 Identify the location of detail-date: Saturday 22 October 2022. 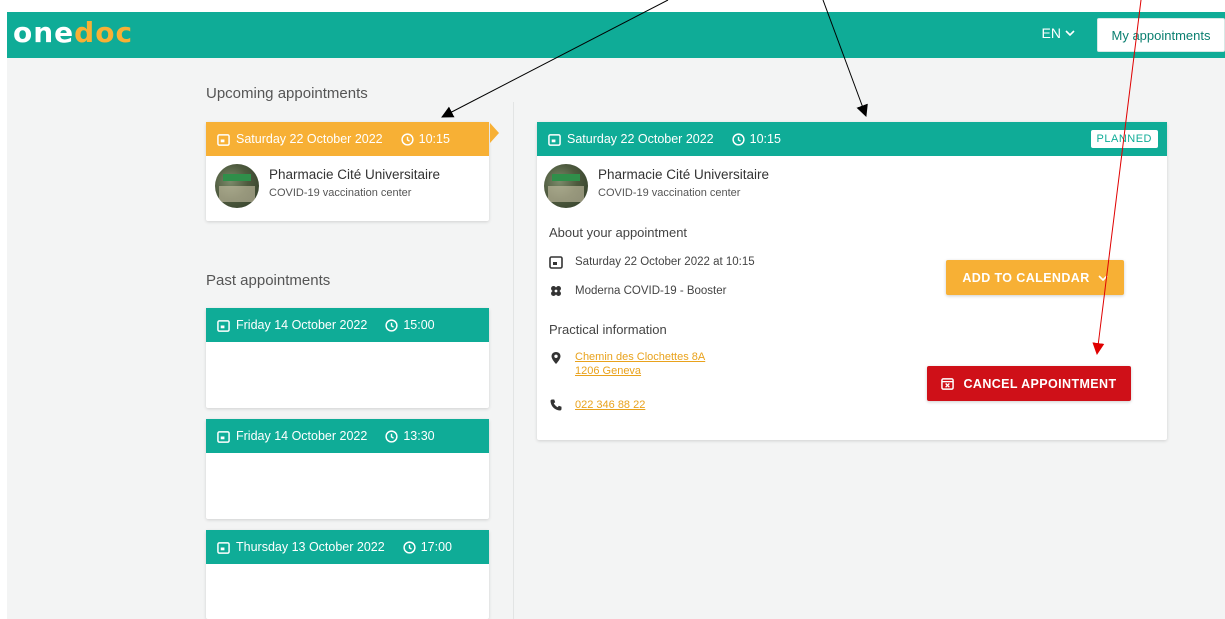
(640, 139).